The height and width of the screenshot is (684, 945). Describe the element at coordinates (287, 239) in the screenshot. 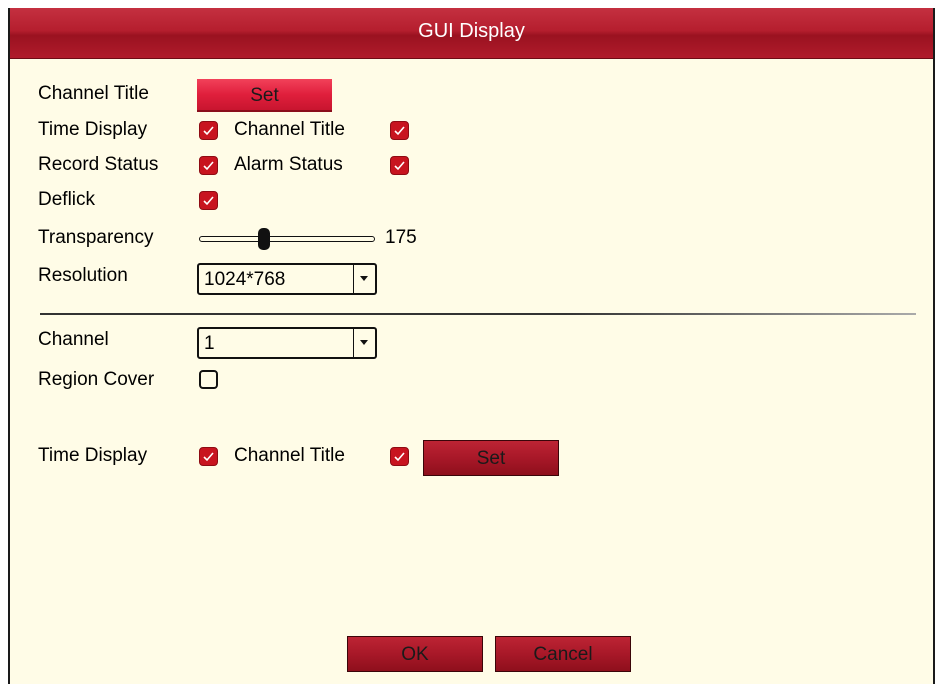

I see `transparency-slider-track` at that location.